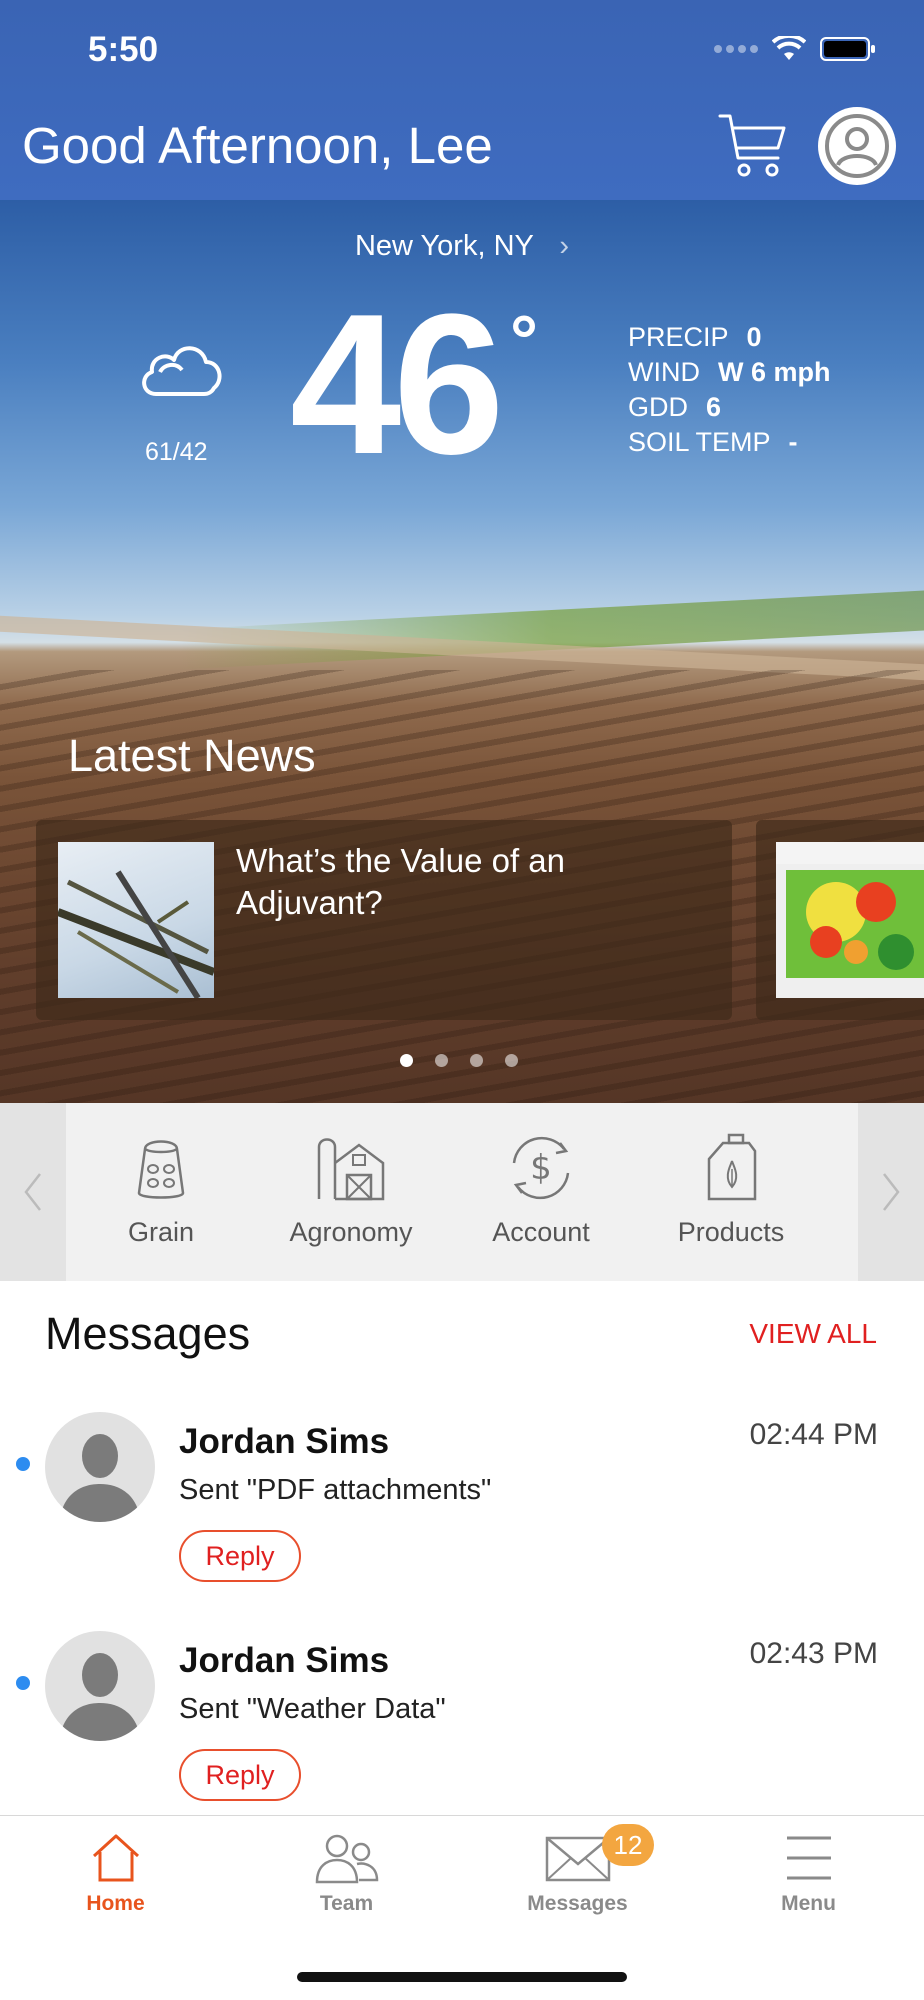 The width and height of the screenshot is (924, 2000). I want to click on profile-button, so click(857, 146).